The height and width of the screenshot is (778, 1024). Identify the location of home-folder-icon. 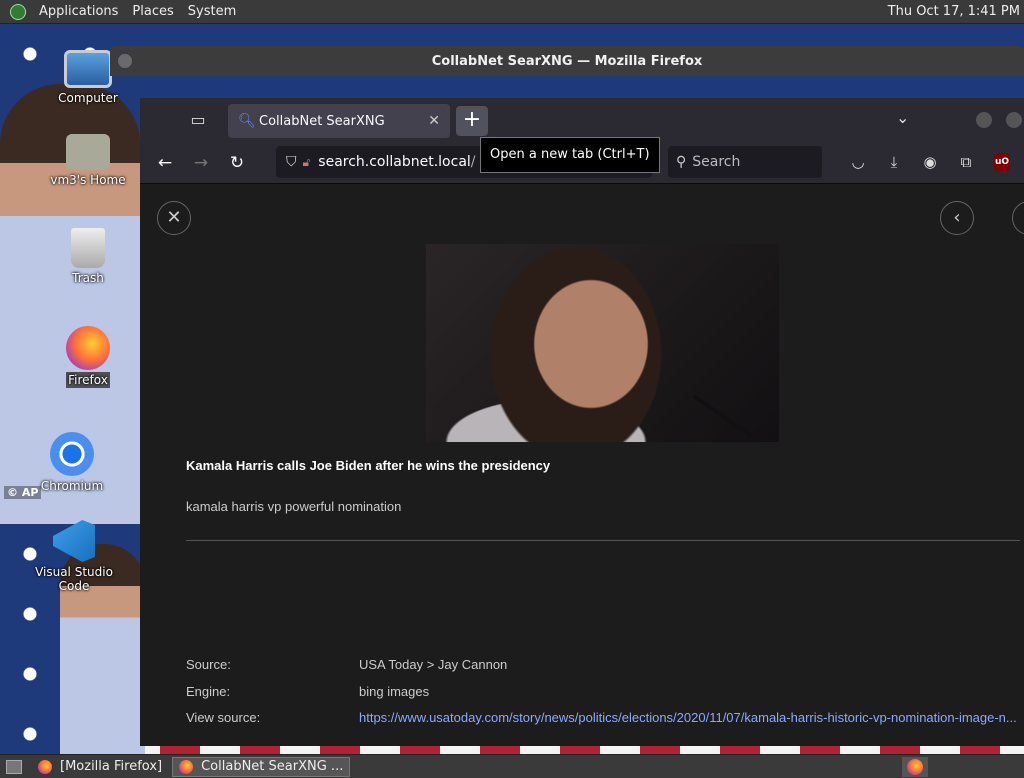
(88, 152).